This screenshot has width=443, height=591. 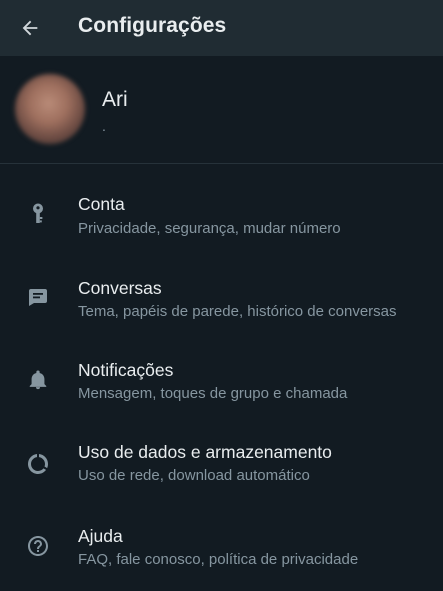 What do you see at coordinates (50, 109) in the screenshot?
I see `avatar` at bounding box center [50, 109].